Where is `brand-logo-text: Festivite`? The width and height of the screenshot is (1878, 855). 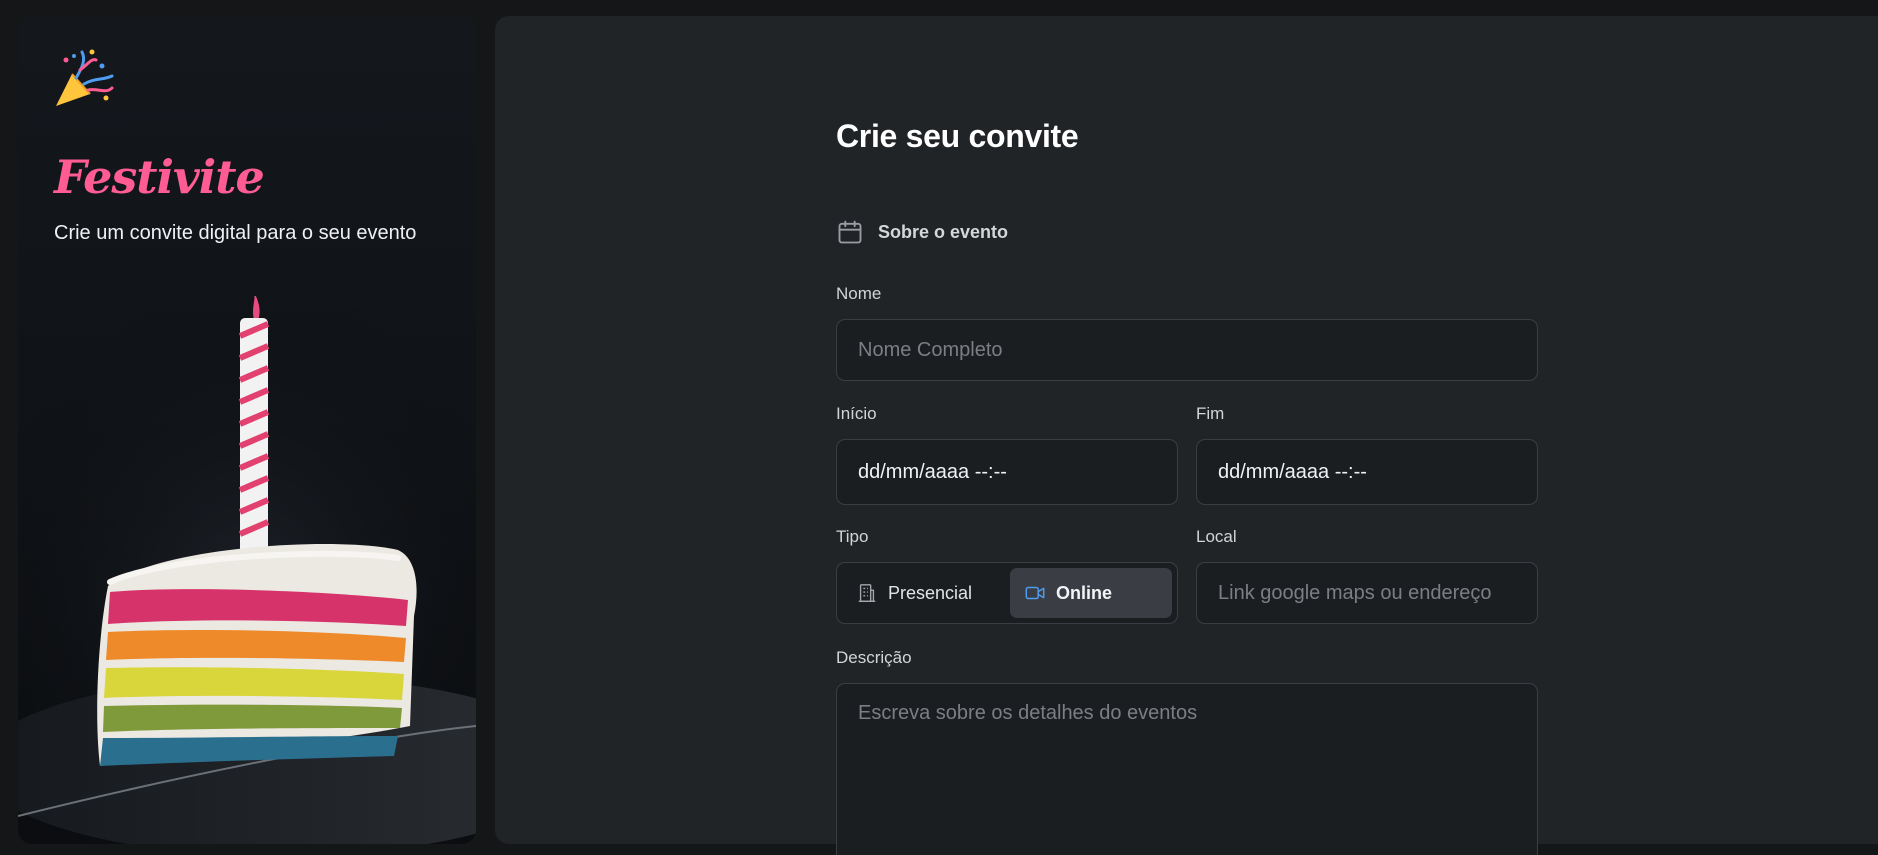 brand-logo-text: Festivite is located at coordinates (159, 177).